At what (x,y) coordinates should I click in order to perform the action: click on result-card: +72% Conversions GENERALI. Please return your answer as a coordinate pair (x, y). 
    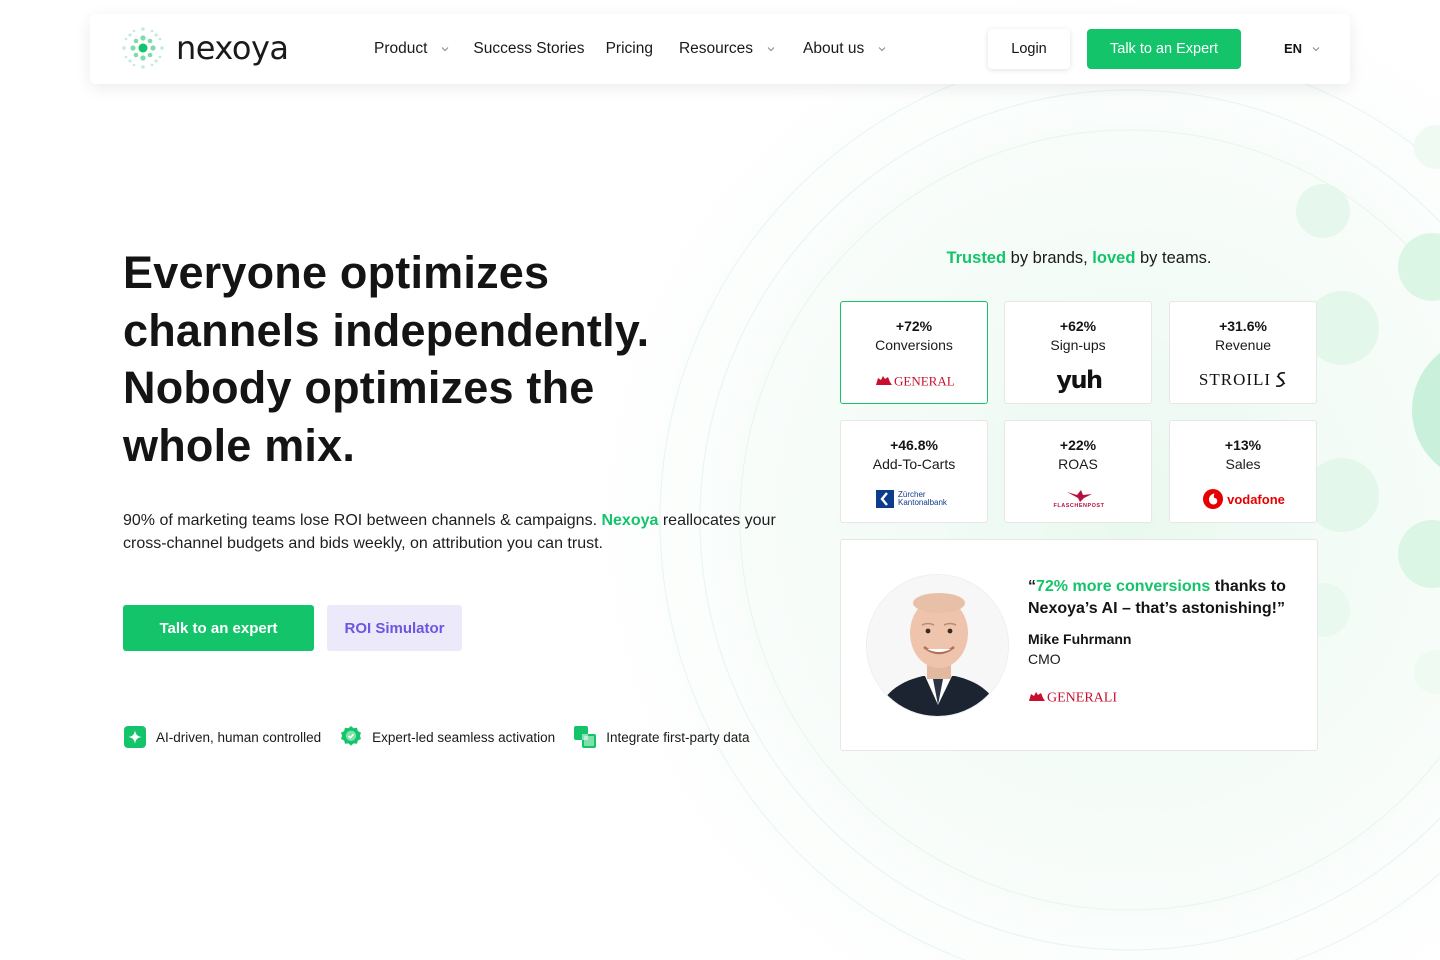
    Looking at the image, I should click on (914, 352).